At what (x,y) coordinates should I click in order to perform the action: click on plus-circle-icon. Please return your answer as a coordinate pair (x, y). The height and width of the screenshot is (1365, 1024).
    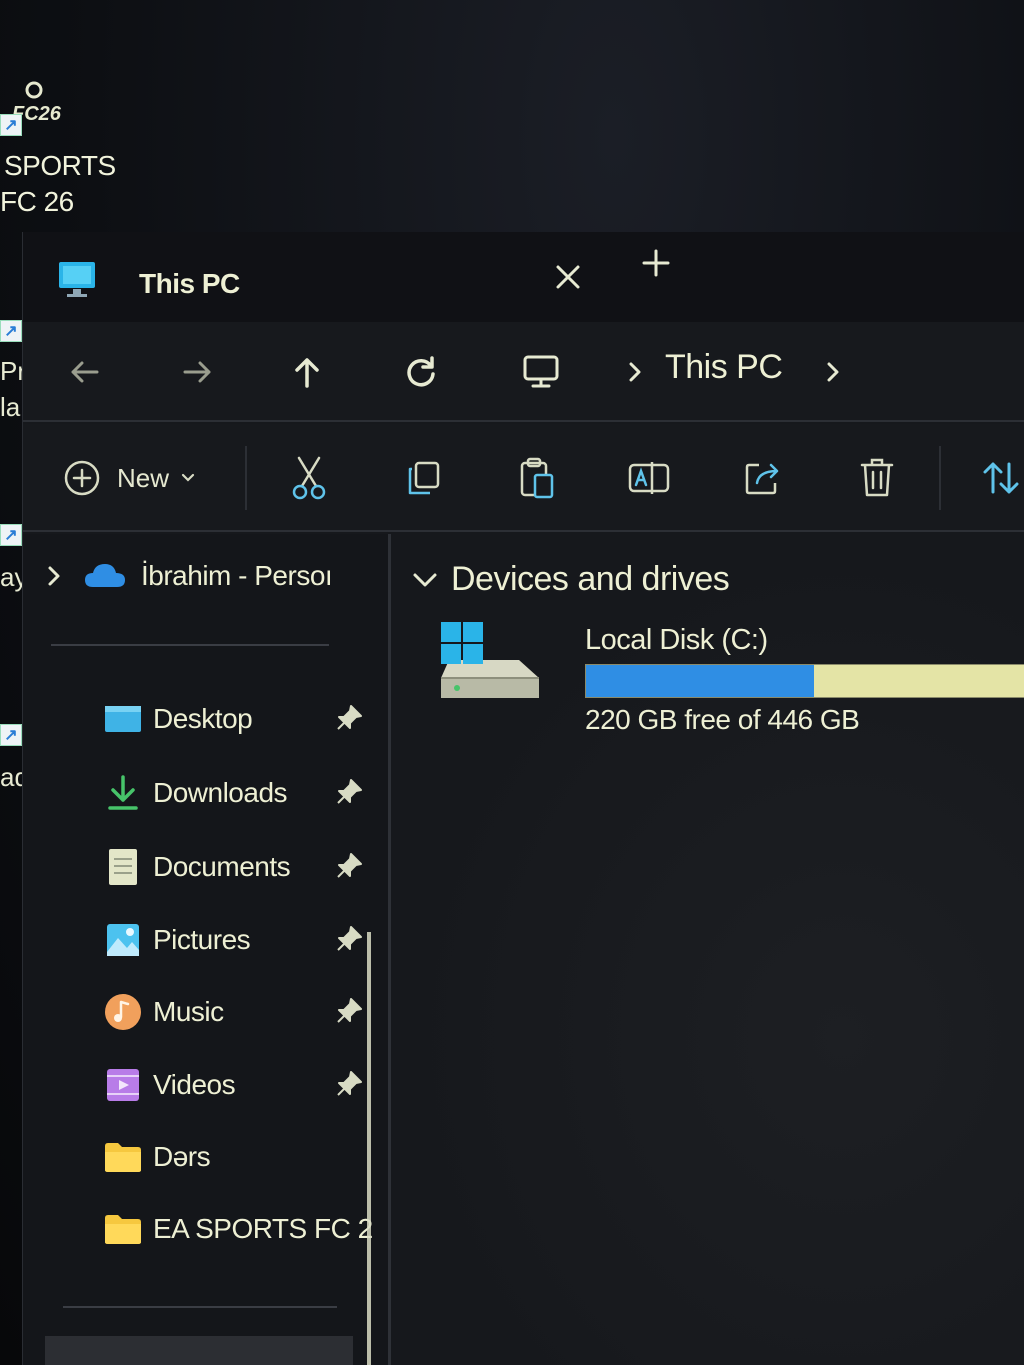
    Looking at the image, I should click on (82, 478).